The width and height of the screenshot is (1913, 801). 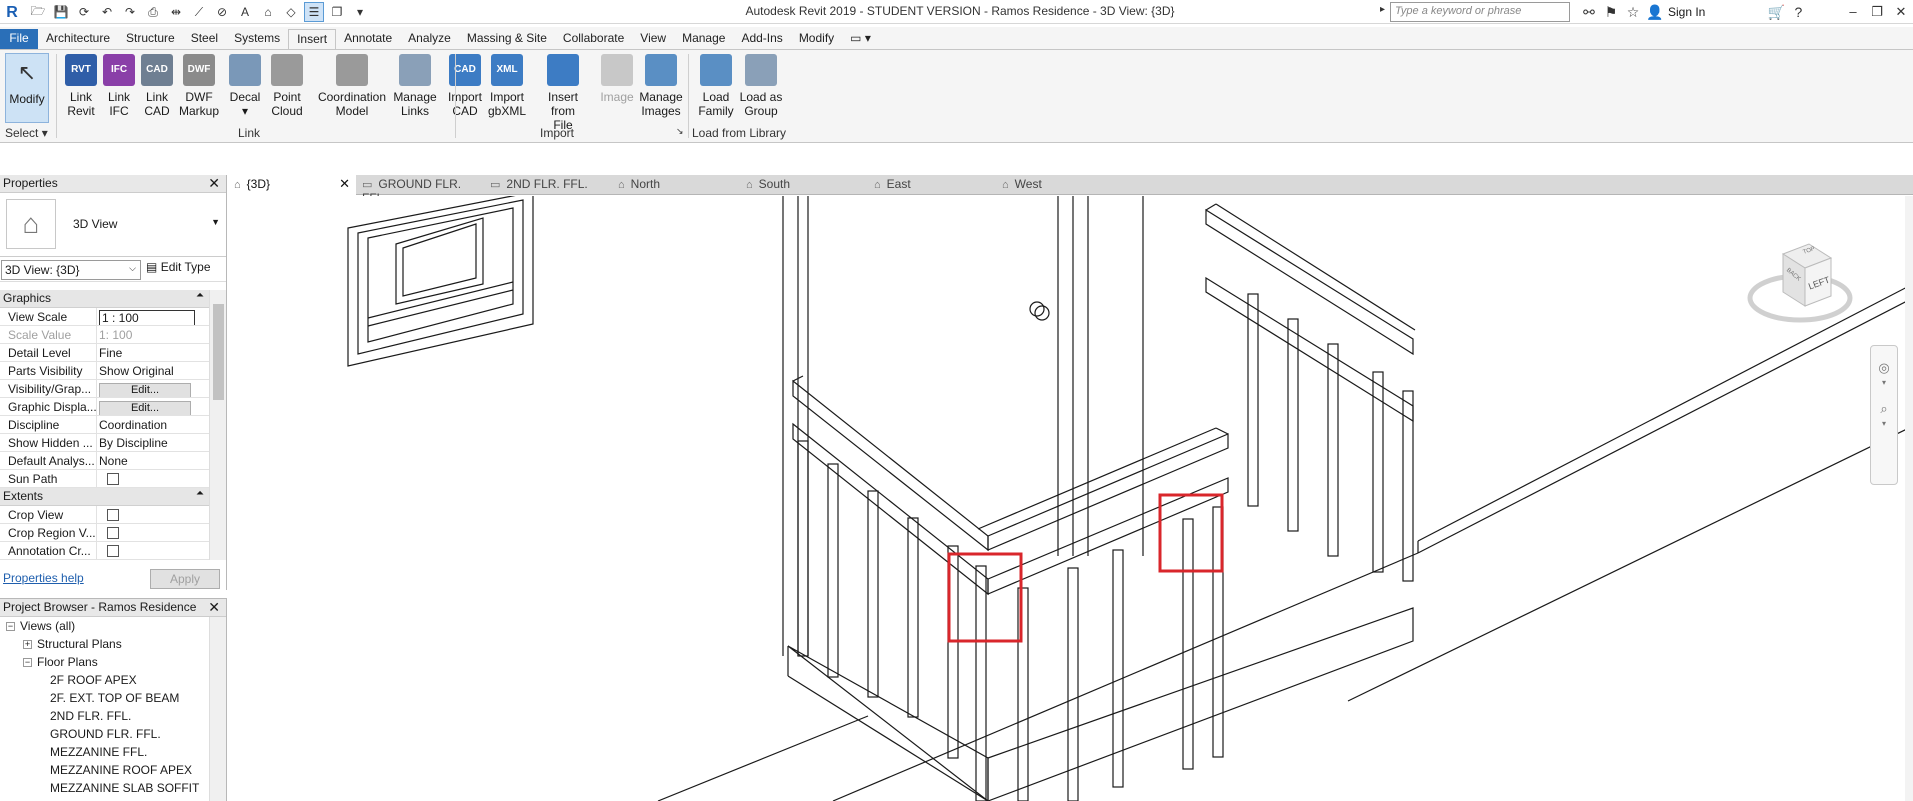 What do you see at coordinates (617, 79) in the screenshot?
I see `image-button: Image` at bounding box center [617, 79].